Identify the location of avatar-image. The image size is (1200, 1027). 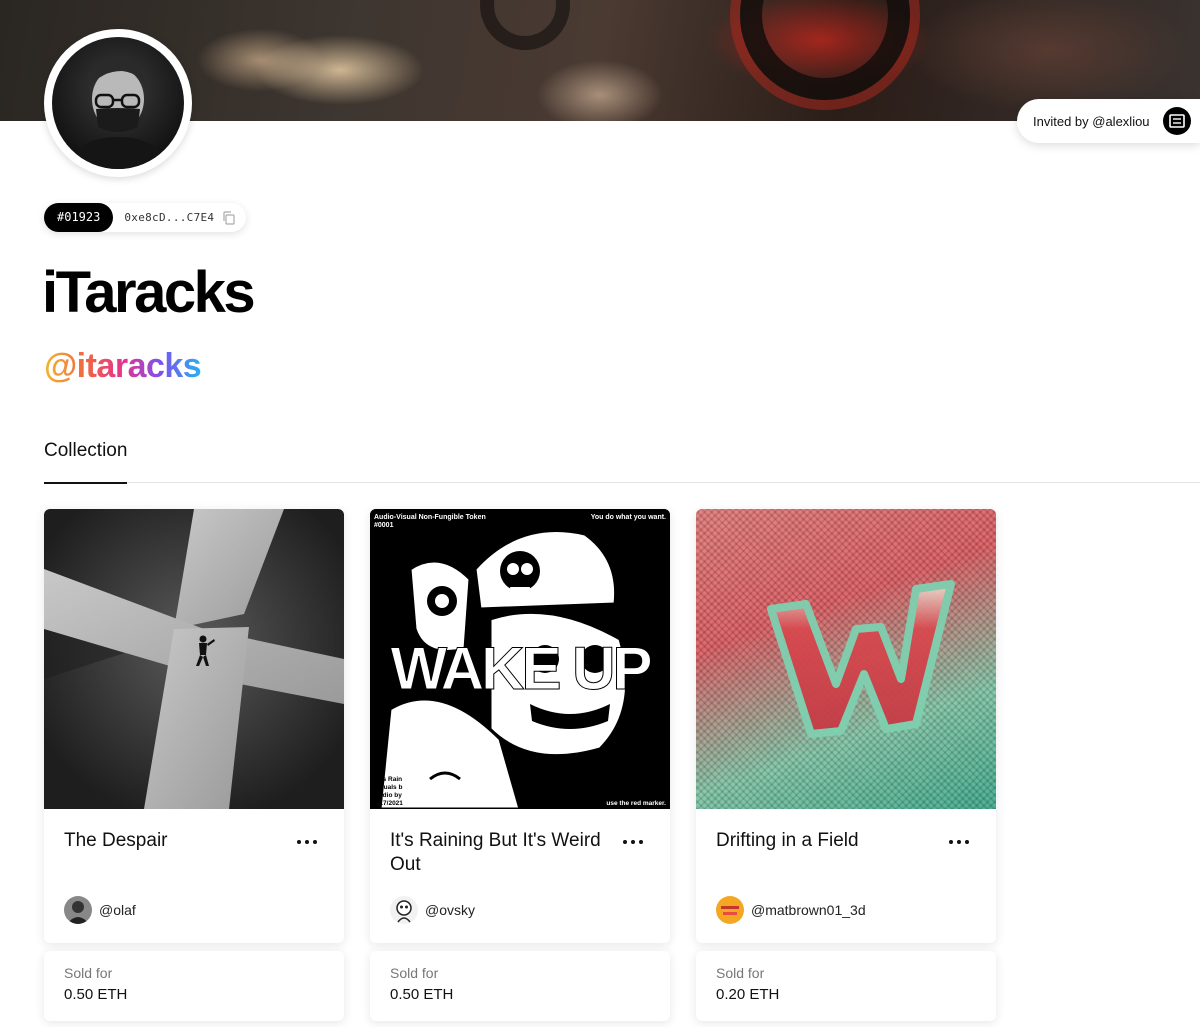
(118, 103).